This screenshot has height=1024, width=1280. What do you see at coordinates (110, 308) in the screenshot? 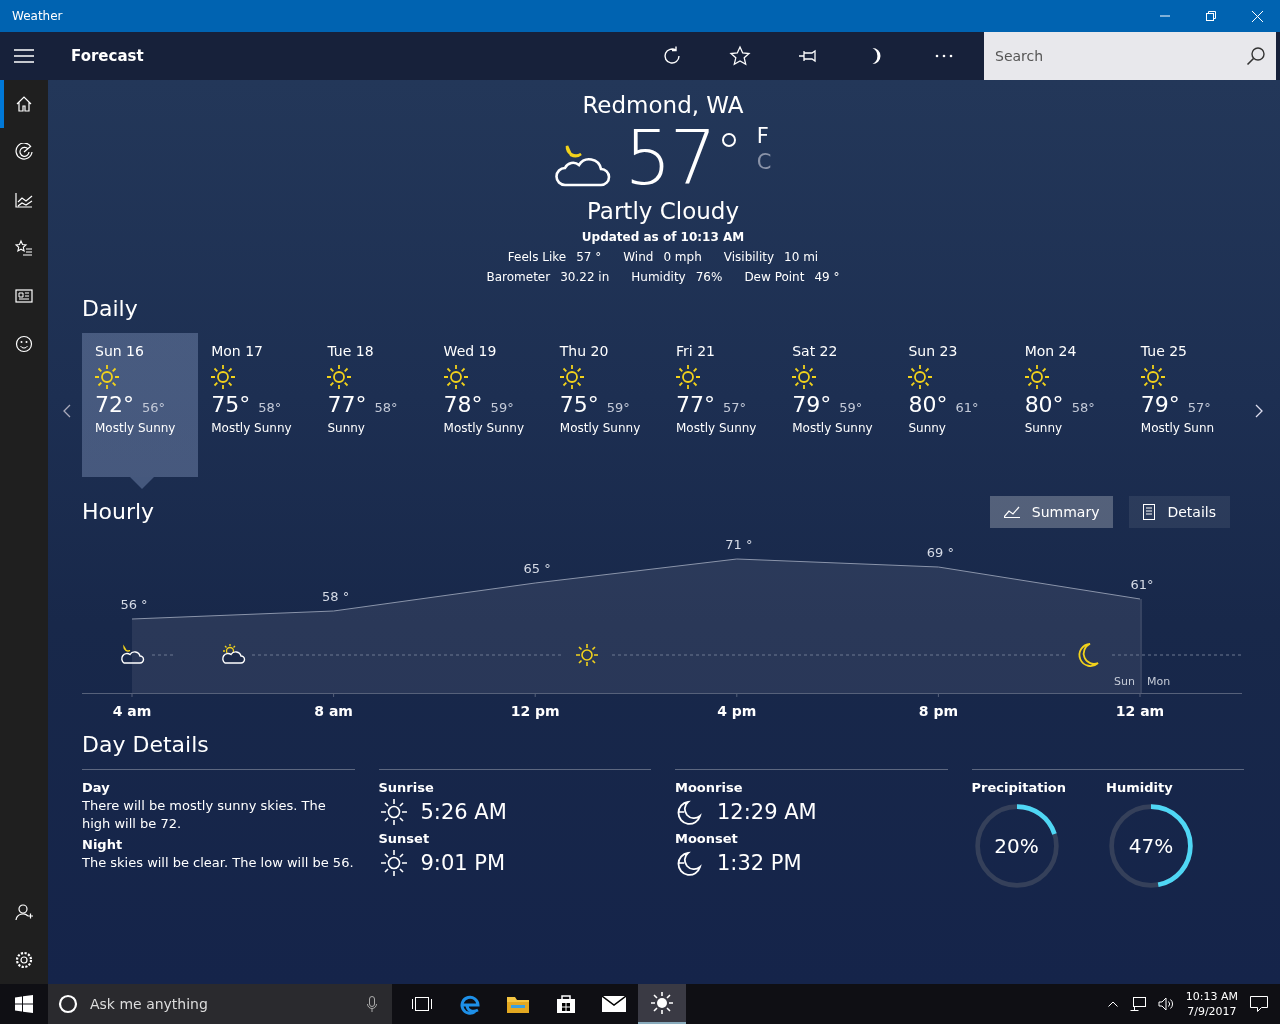
I see `section-title: Daily` at bounding box center [110, 308].